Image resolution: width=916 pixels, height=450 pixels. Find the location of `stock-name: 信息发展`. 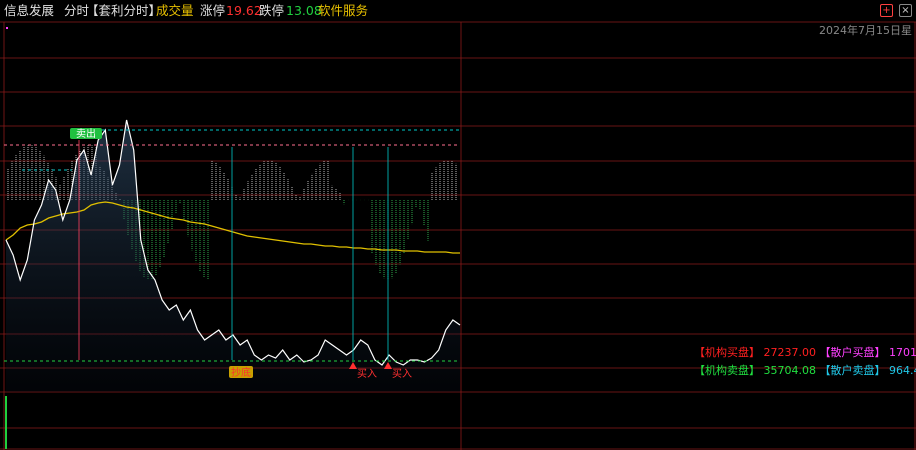

stock-name: 信息发展 is located at coordinates (29, 11).